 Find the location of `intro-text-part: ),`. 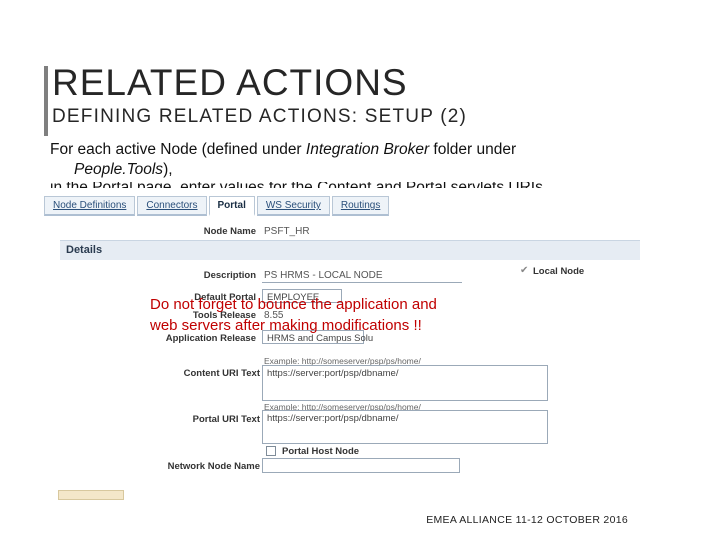

intro-text-part: ), is located at coordinates (168, 169).